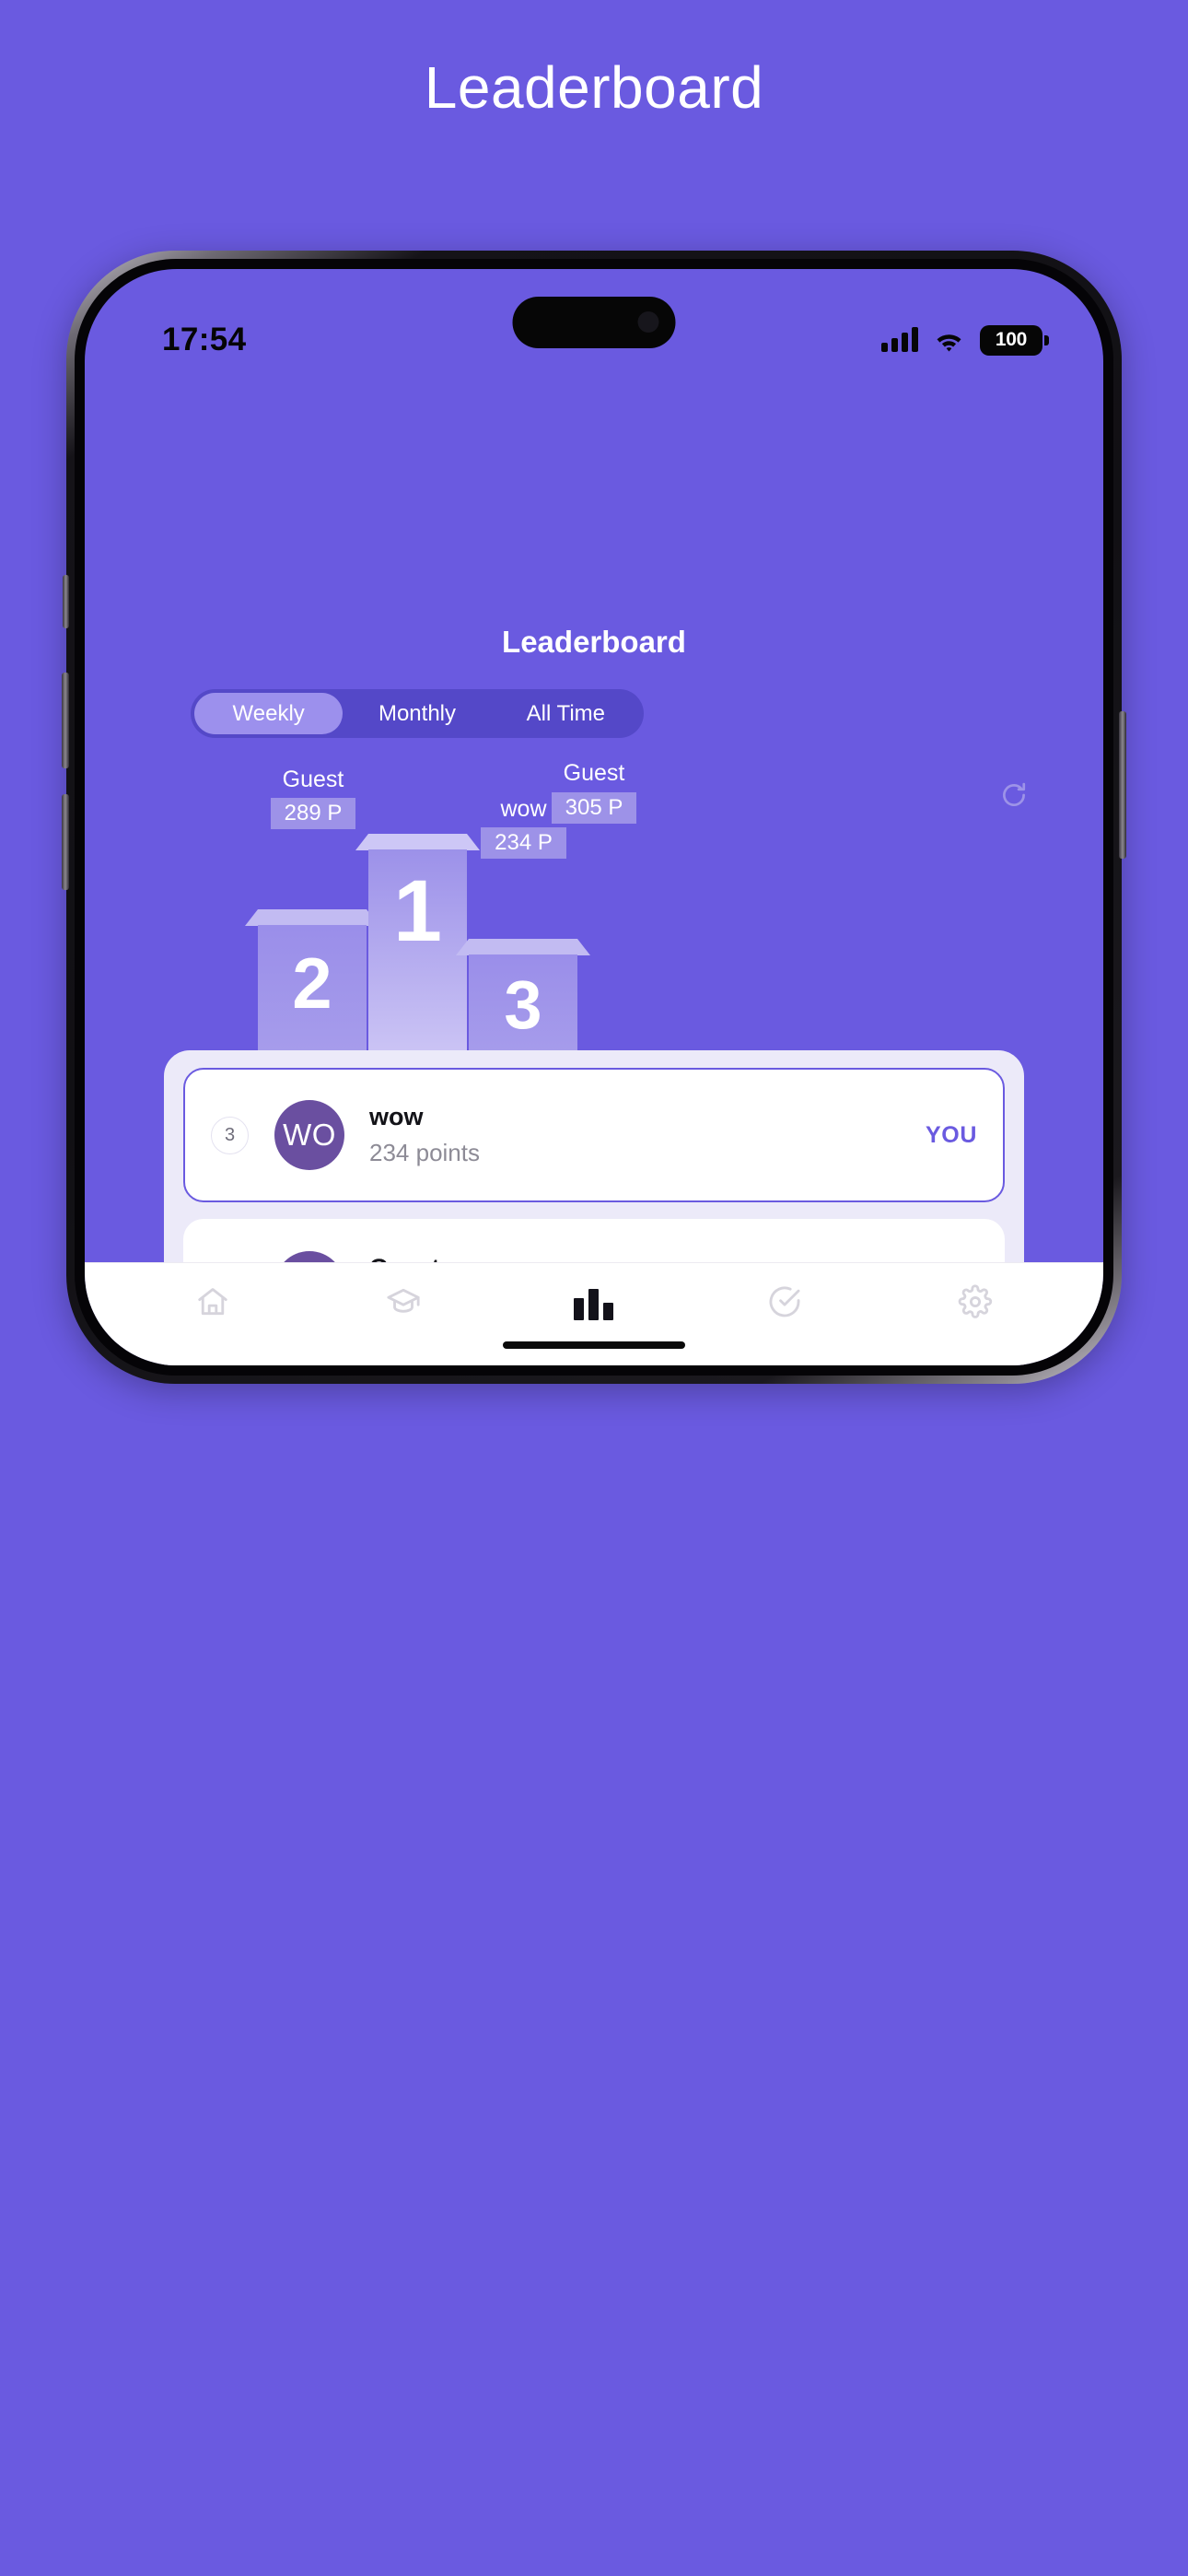  I want to click on battery-icon: 100, so click(1014, 340).